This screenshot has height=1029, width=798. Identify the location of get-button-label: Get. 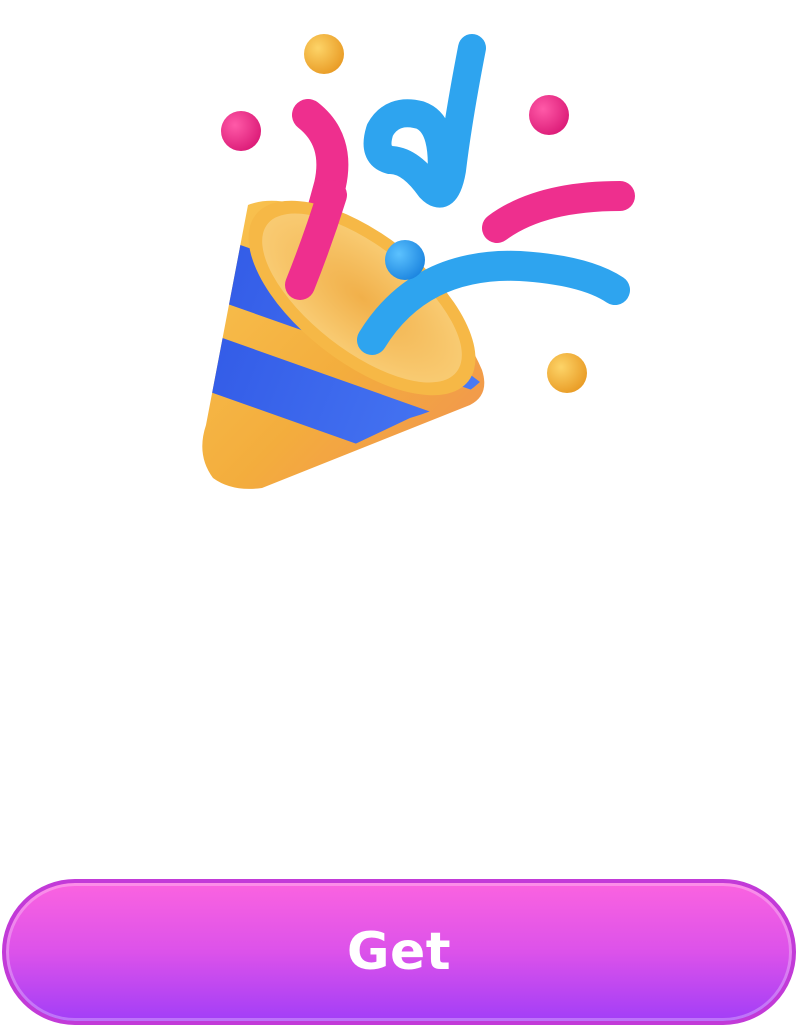
(399, 952).